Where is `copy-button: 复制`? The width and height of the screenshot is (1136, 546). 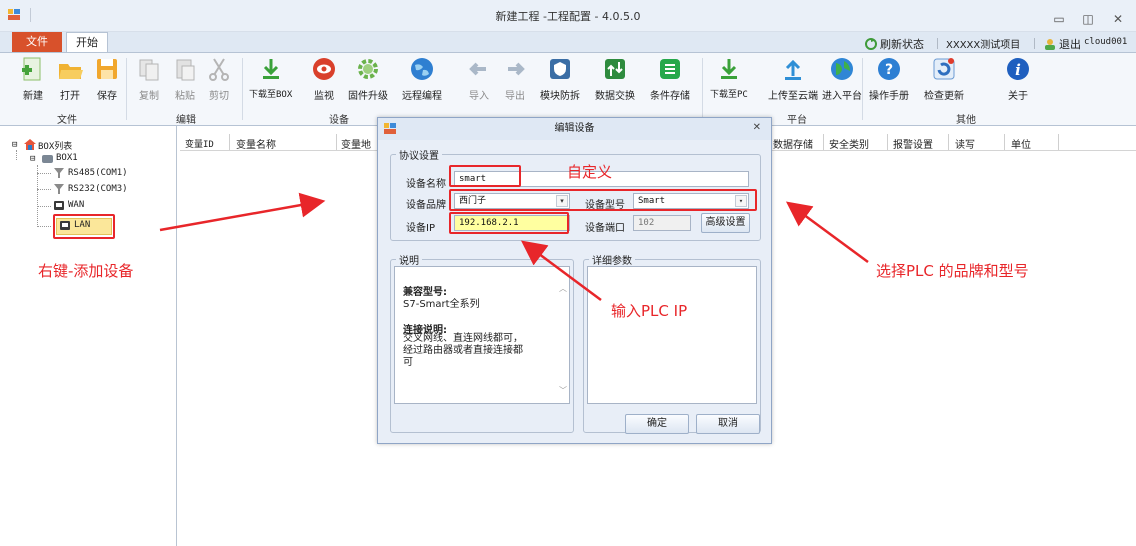 copy-button: 复制 is located at coordinates (149, 79).